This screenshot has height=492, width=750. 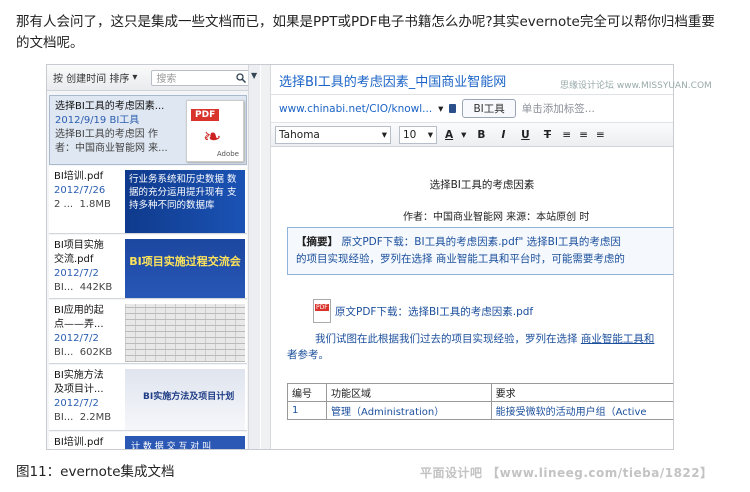 I want to click on font-family-value: Tahoma, so click(x=299, y=134).